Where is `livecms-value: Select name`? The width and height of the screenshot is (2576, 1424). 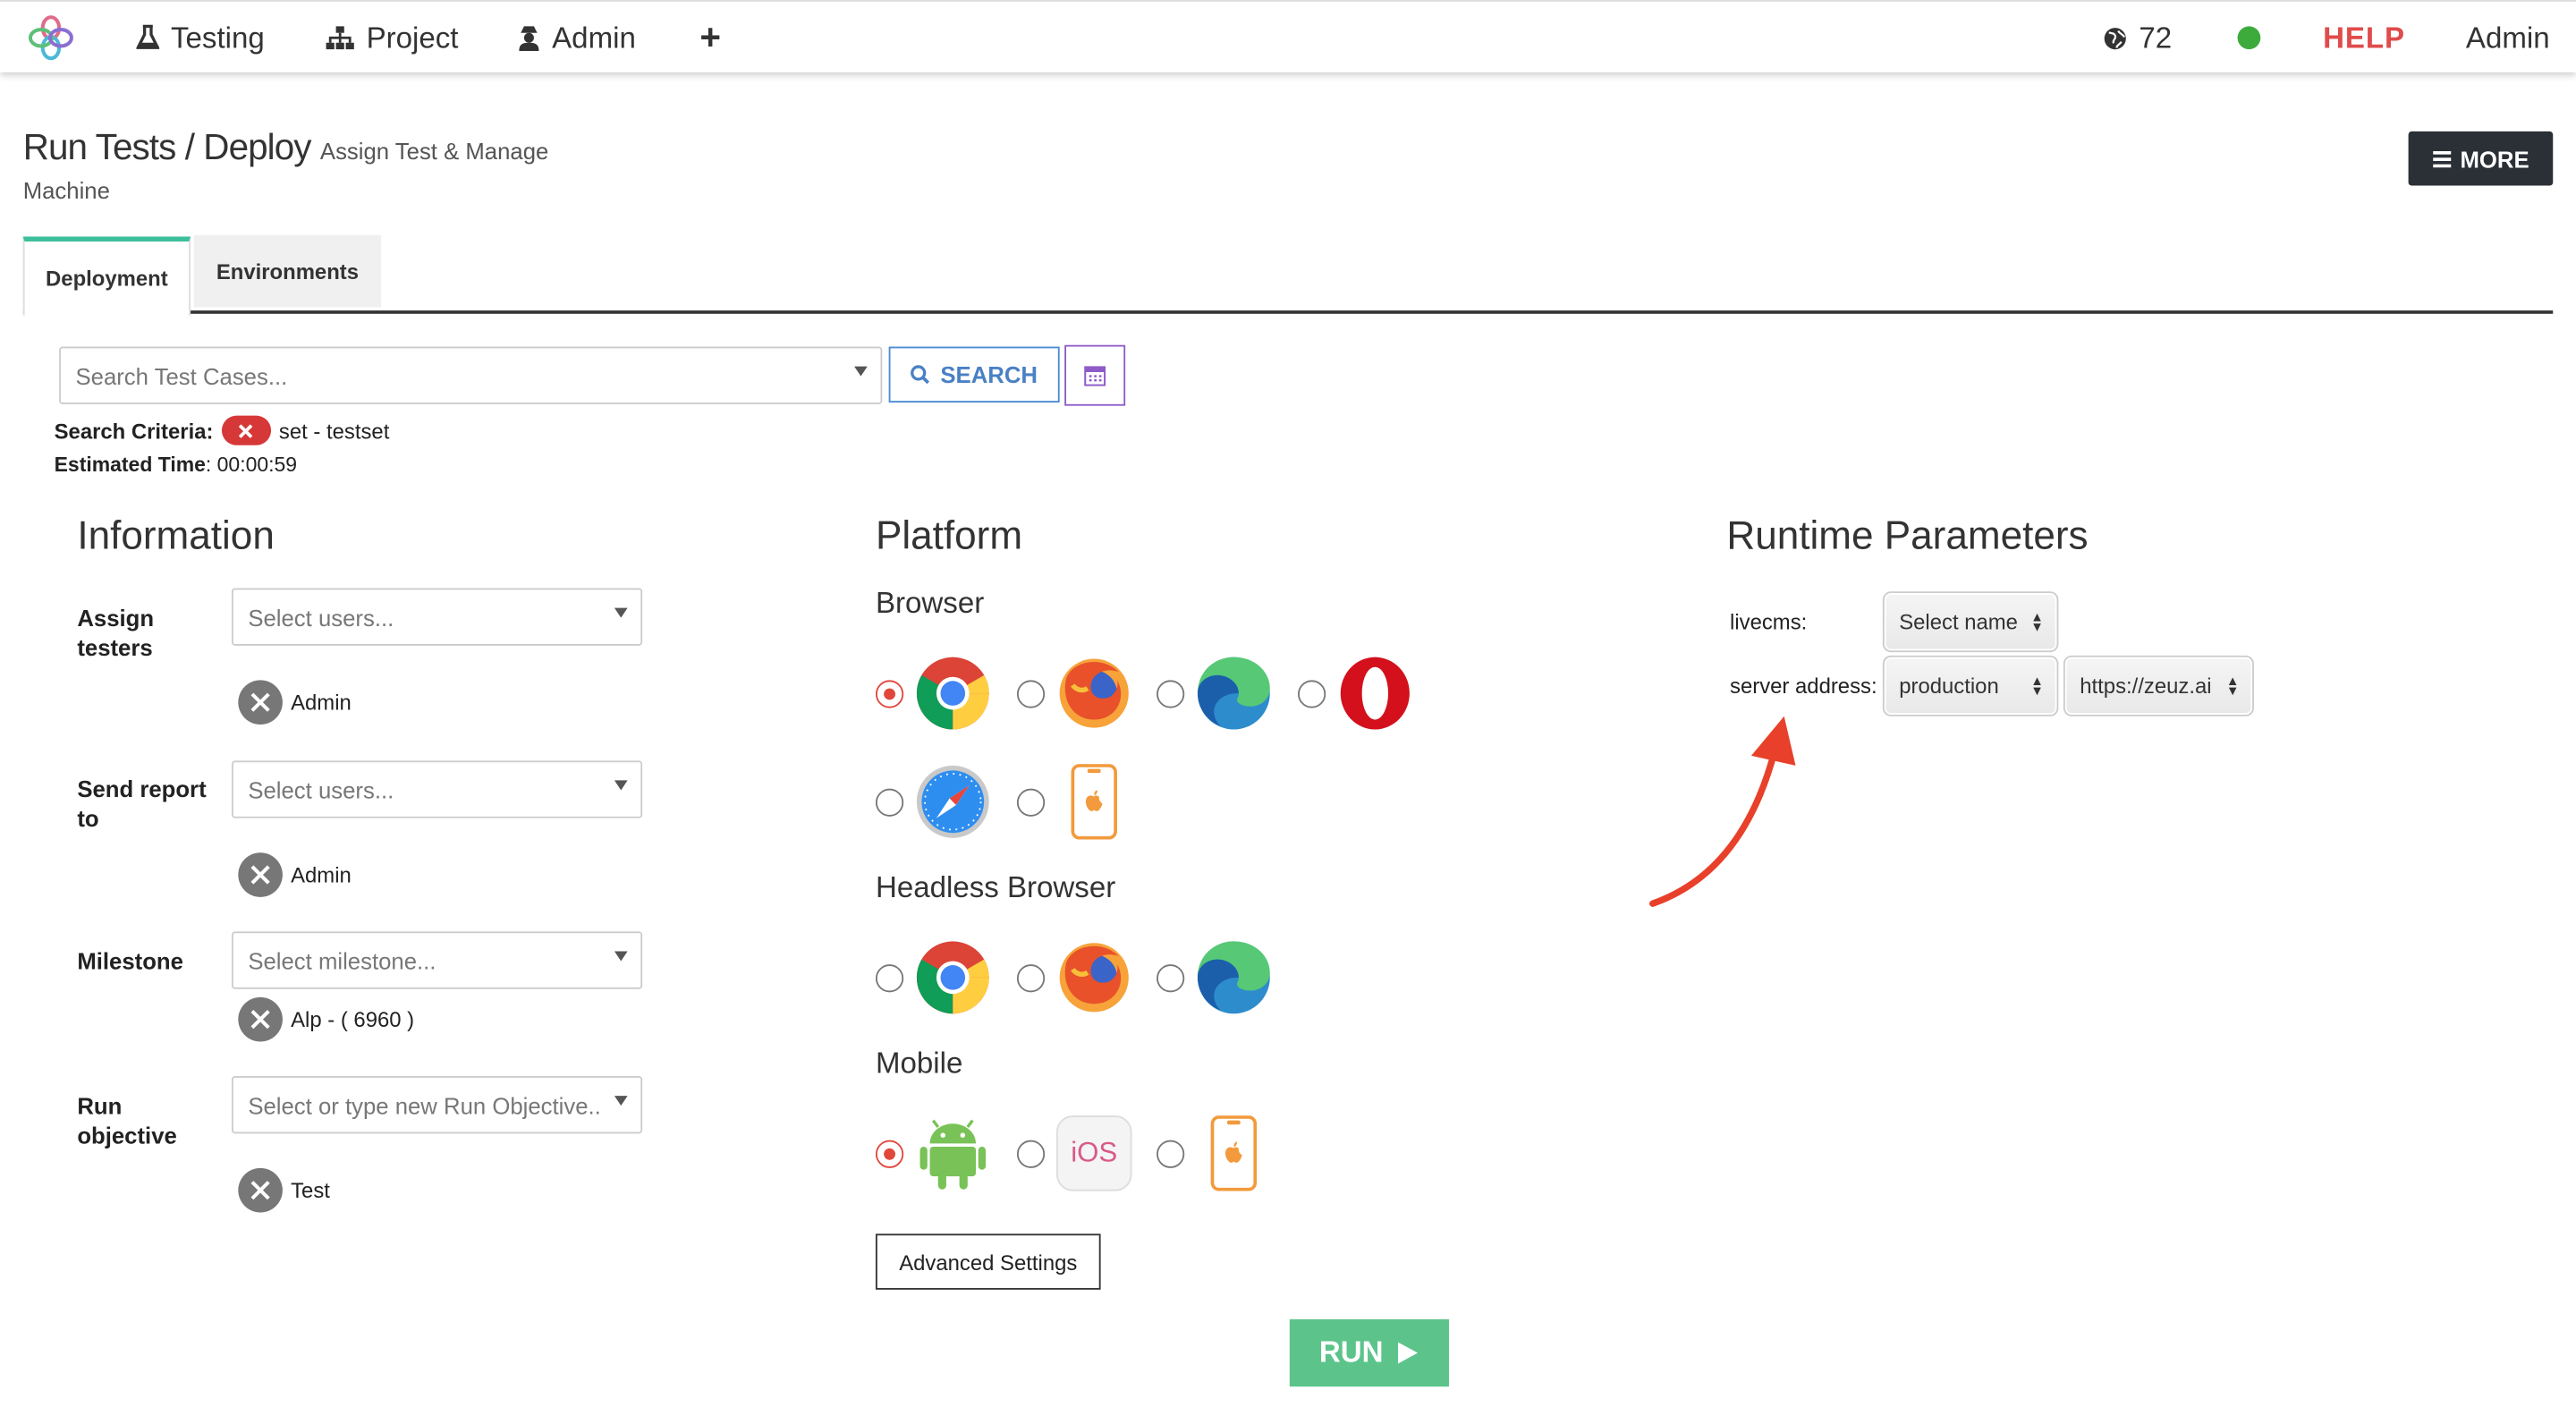 livecms-value: Select name is located at coordinates (1958, 621).